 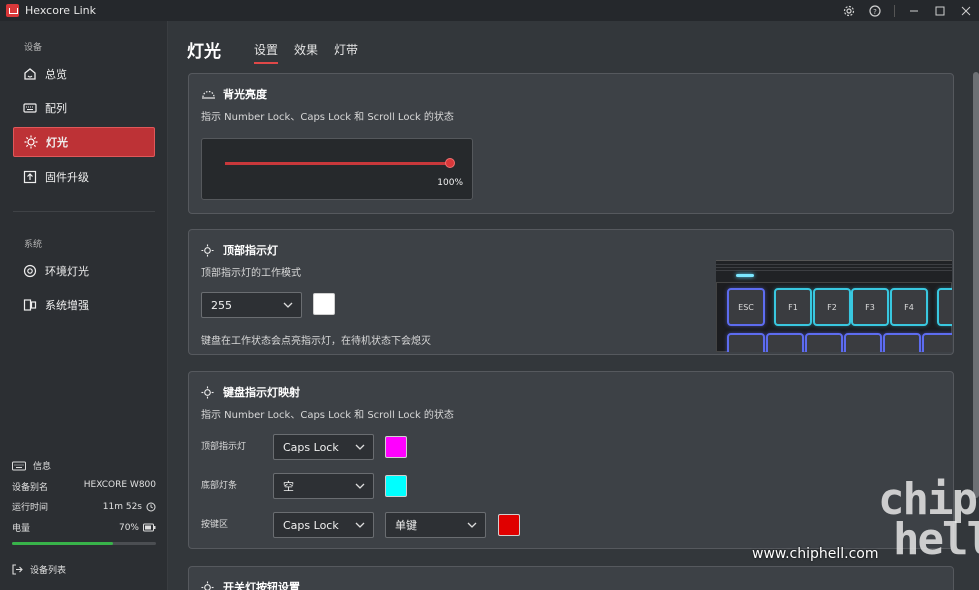 I want to click on watermark-url: www.chiphell.com, so click(x=815, y=554).